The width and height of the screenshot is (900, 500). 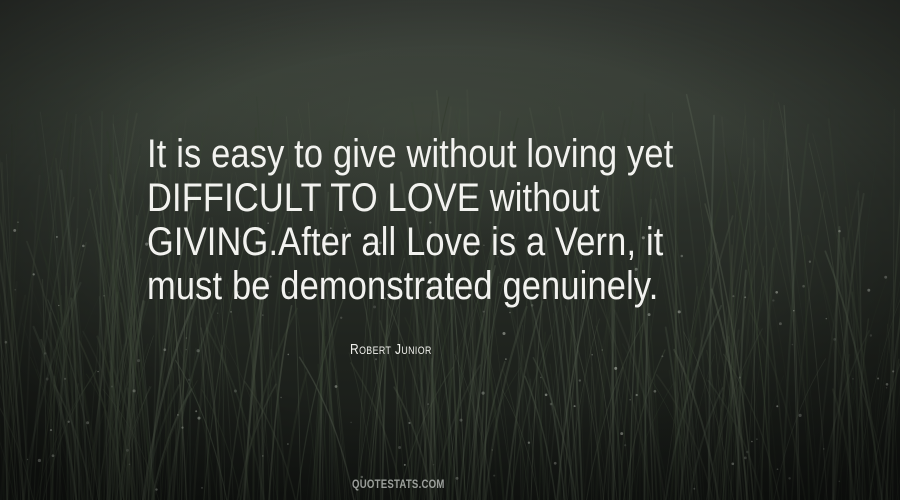 I want to click on quote-line-3: GIVING.After all Love is a Vern, it, so click(x=405, y=242).